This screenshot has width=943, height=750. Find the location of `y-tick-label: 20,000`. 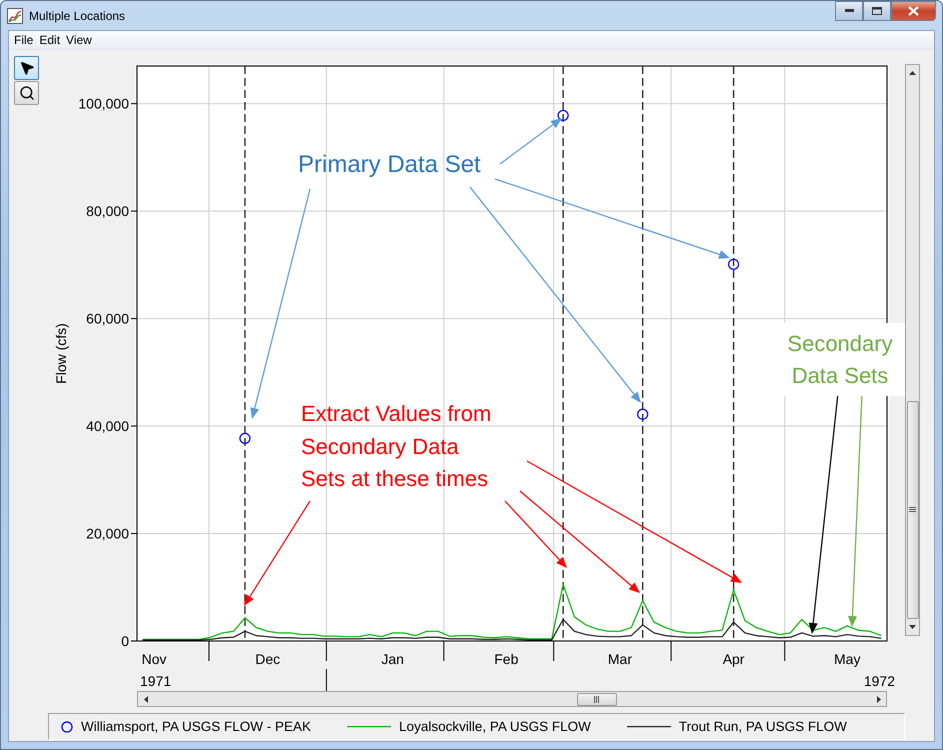

y-tick-label: 20,000 is located at coordinates (107, 534).